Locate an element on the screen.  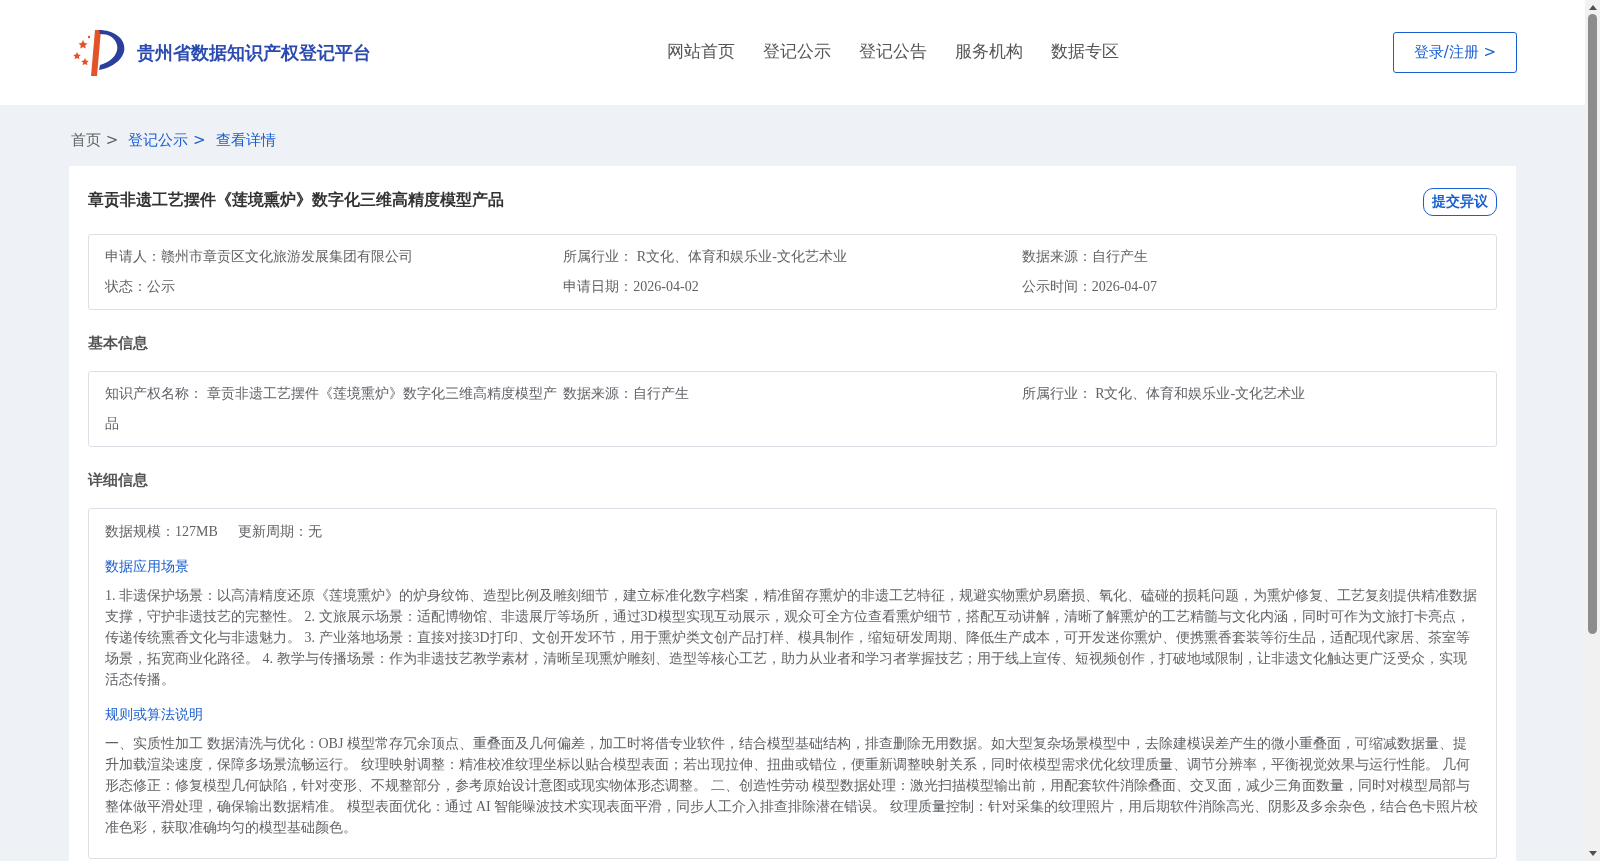
info-field: 数据规模：127MB is located at coordinates (161, 531).